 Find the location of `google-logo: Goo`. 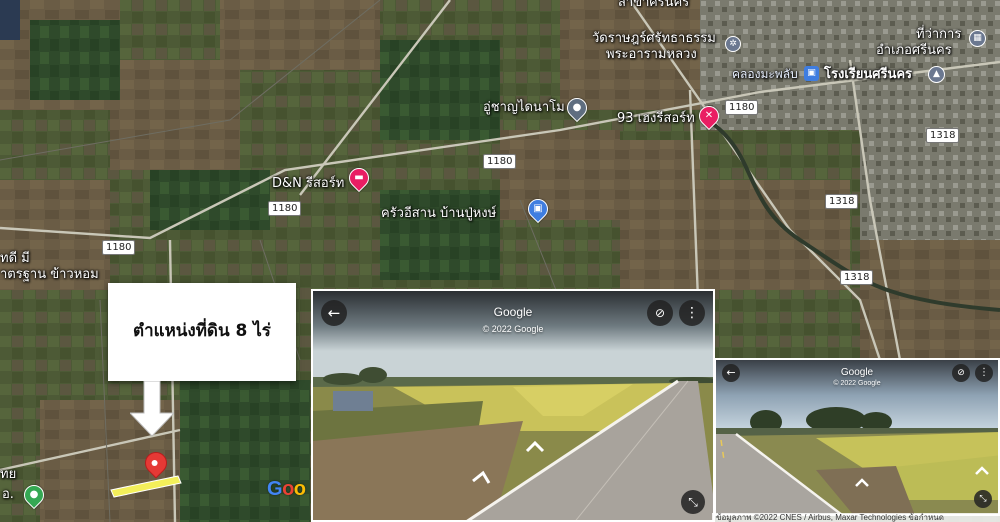

google-logo: Goo is located at coordinates (286, 489).